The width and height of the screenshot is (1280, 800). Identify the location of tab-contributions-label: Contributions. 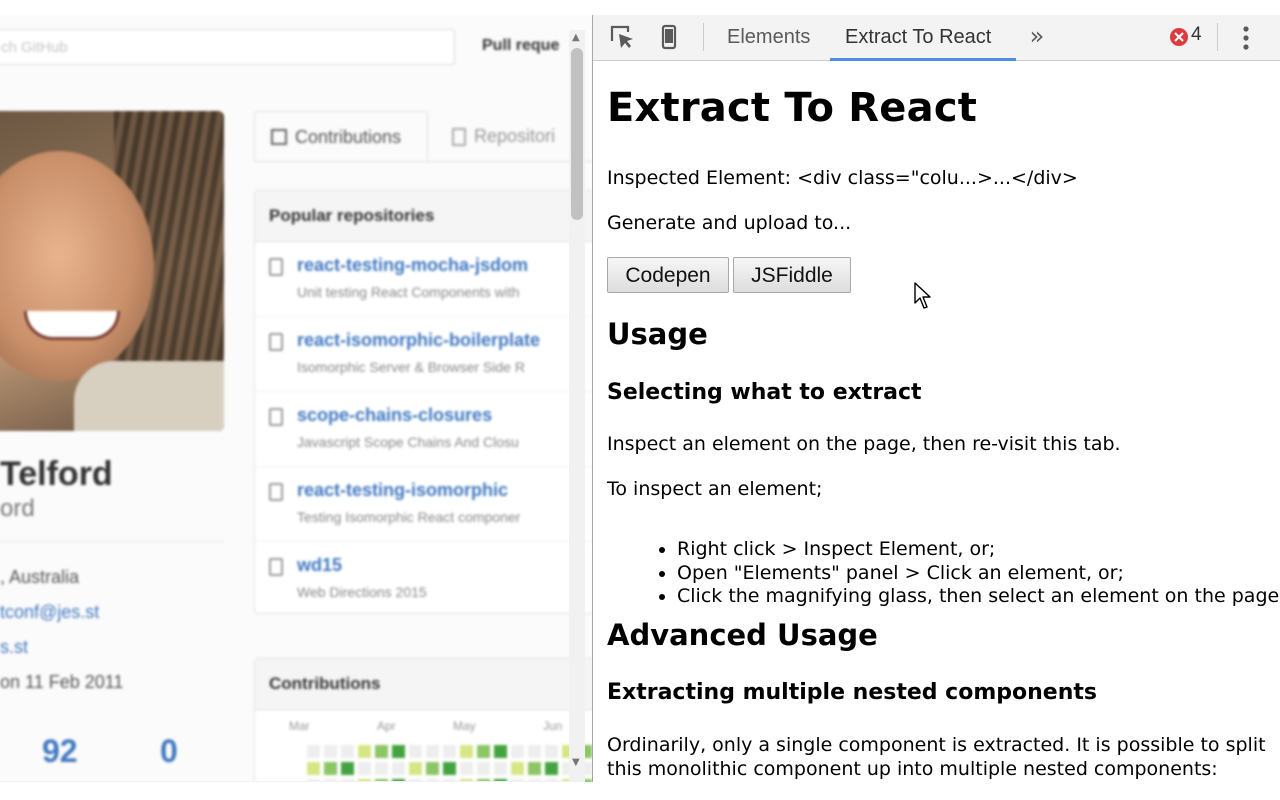
(348, 137).